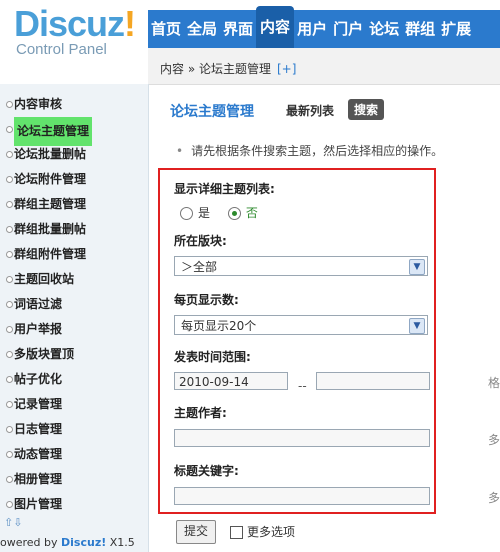  Describe the element at coordinates (200, 413) in the screenshot. I see `author-label: 主题作者:` at that location.